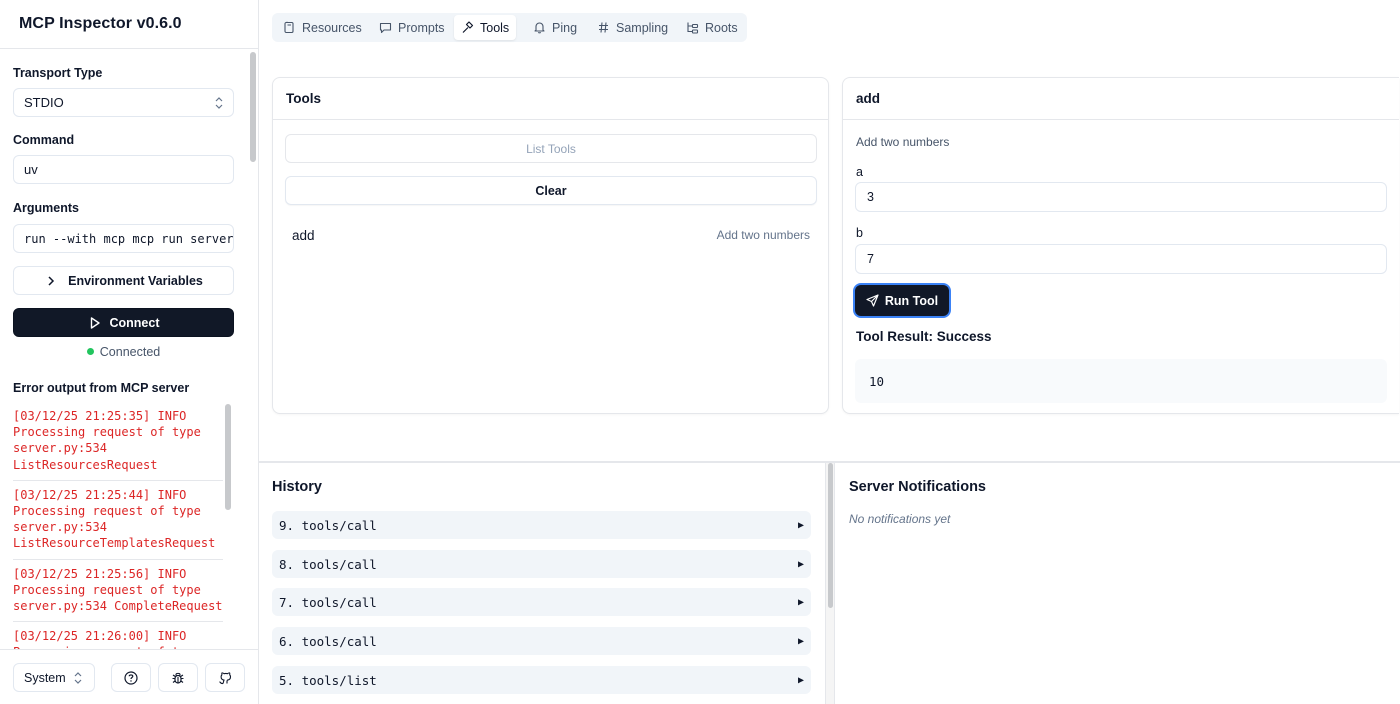 The image size is (1400, 704). Describe the element at coordinates (129, 24) in the screenshot. I see `app-title: MCP Inspector v0.6.0` at that location.